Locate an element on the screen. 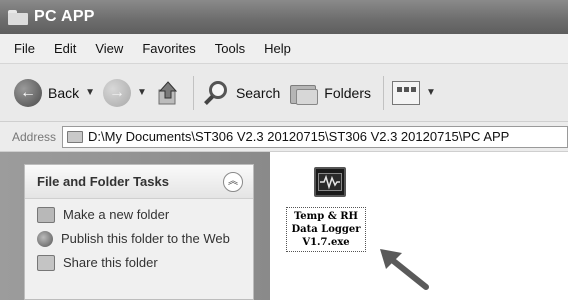 This screenshot has height=300, width=568. new-folder-icon is located at coordinates (46, 215).